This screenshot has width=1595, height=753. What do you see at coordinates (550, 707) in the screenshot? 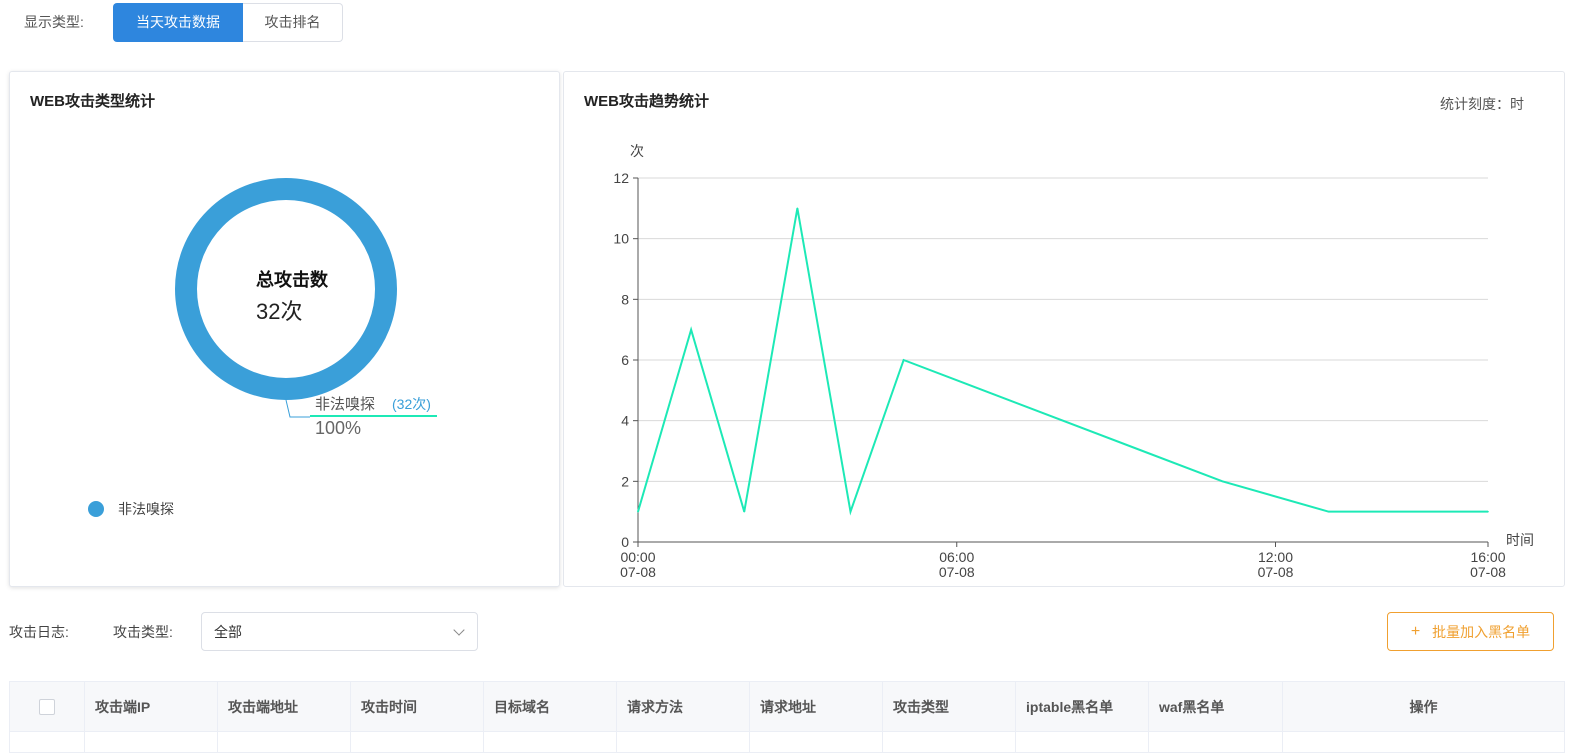
I see `column-header-target-domain: 目标域名` at bounding box center [550, 707].